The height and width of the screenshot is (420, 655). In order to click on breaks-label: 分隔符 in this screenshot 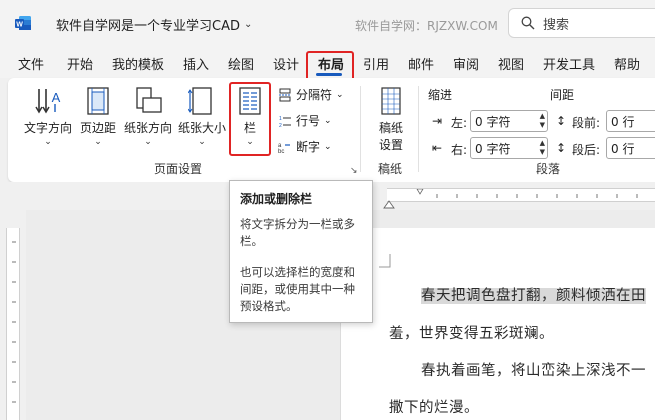, I will do `click(314, 95)`.